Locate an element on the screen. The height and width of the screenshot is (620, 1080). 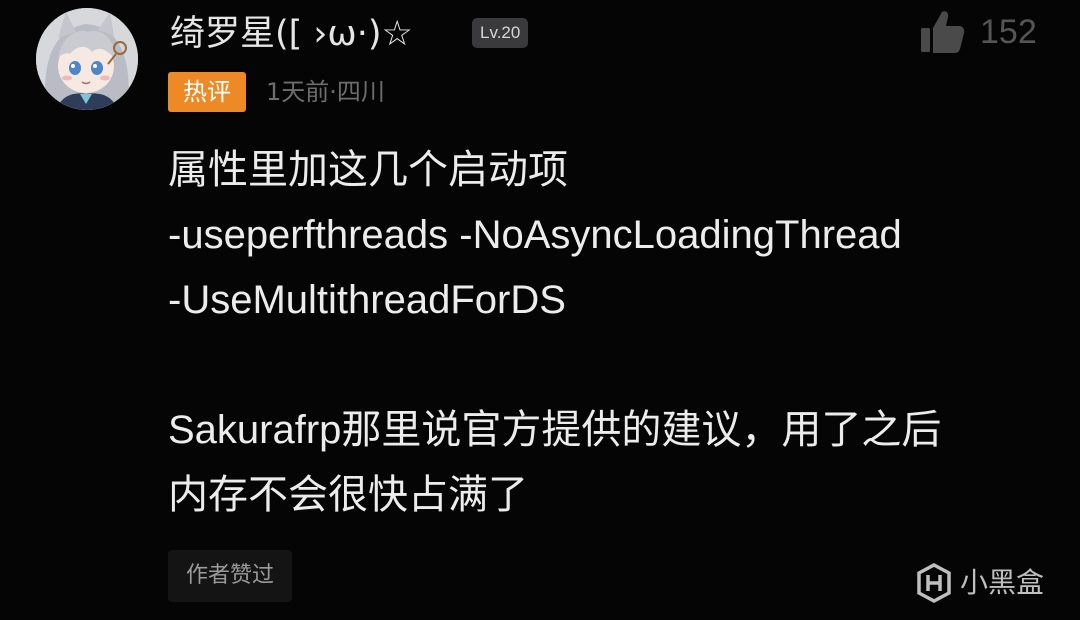
comment-line: -useperfthreads -NoAsyncLoadingThread is located at coordinates (535, 235).